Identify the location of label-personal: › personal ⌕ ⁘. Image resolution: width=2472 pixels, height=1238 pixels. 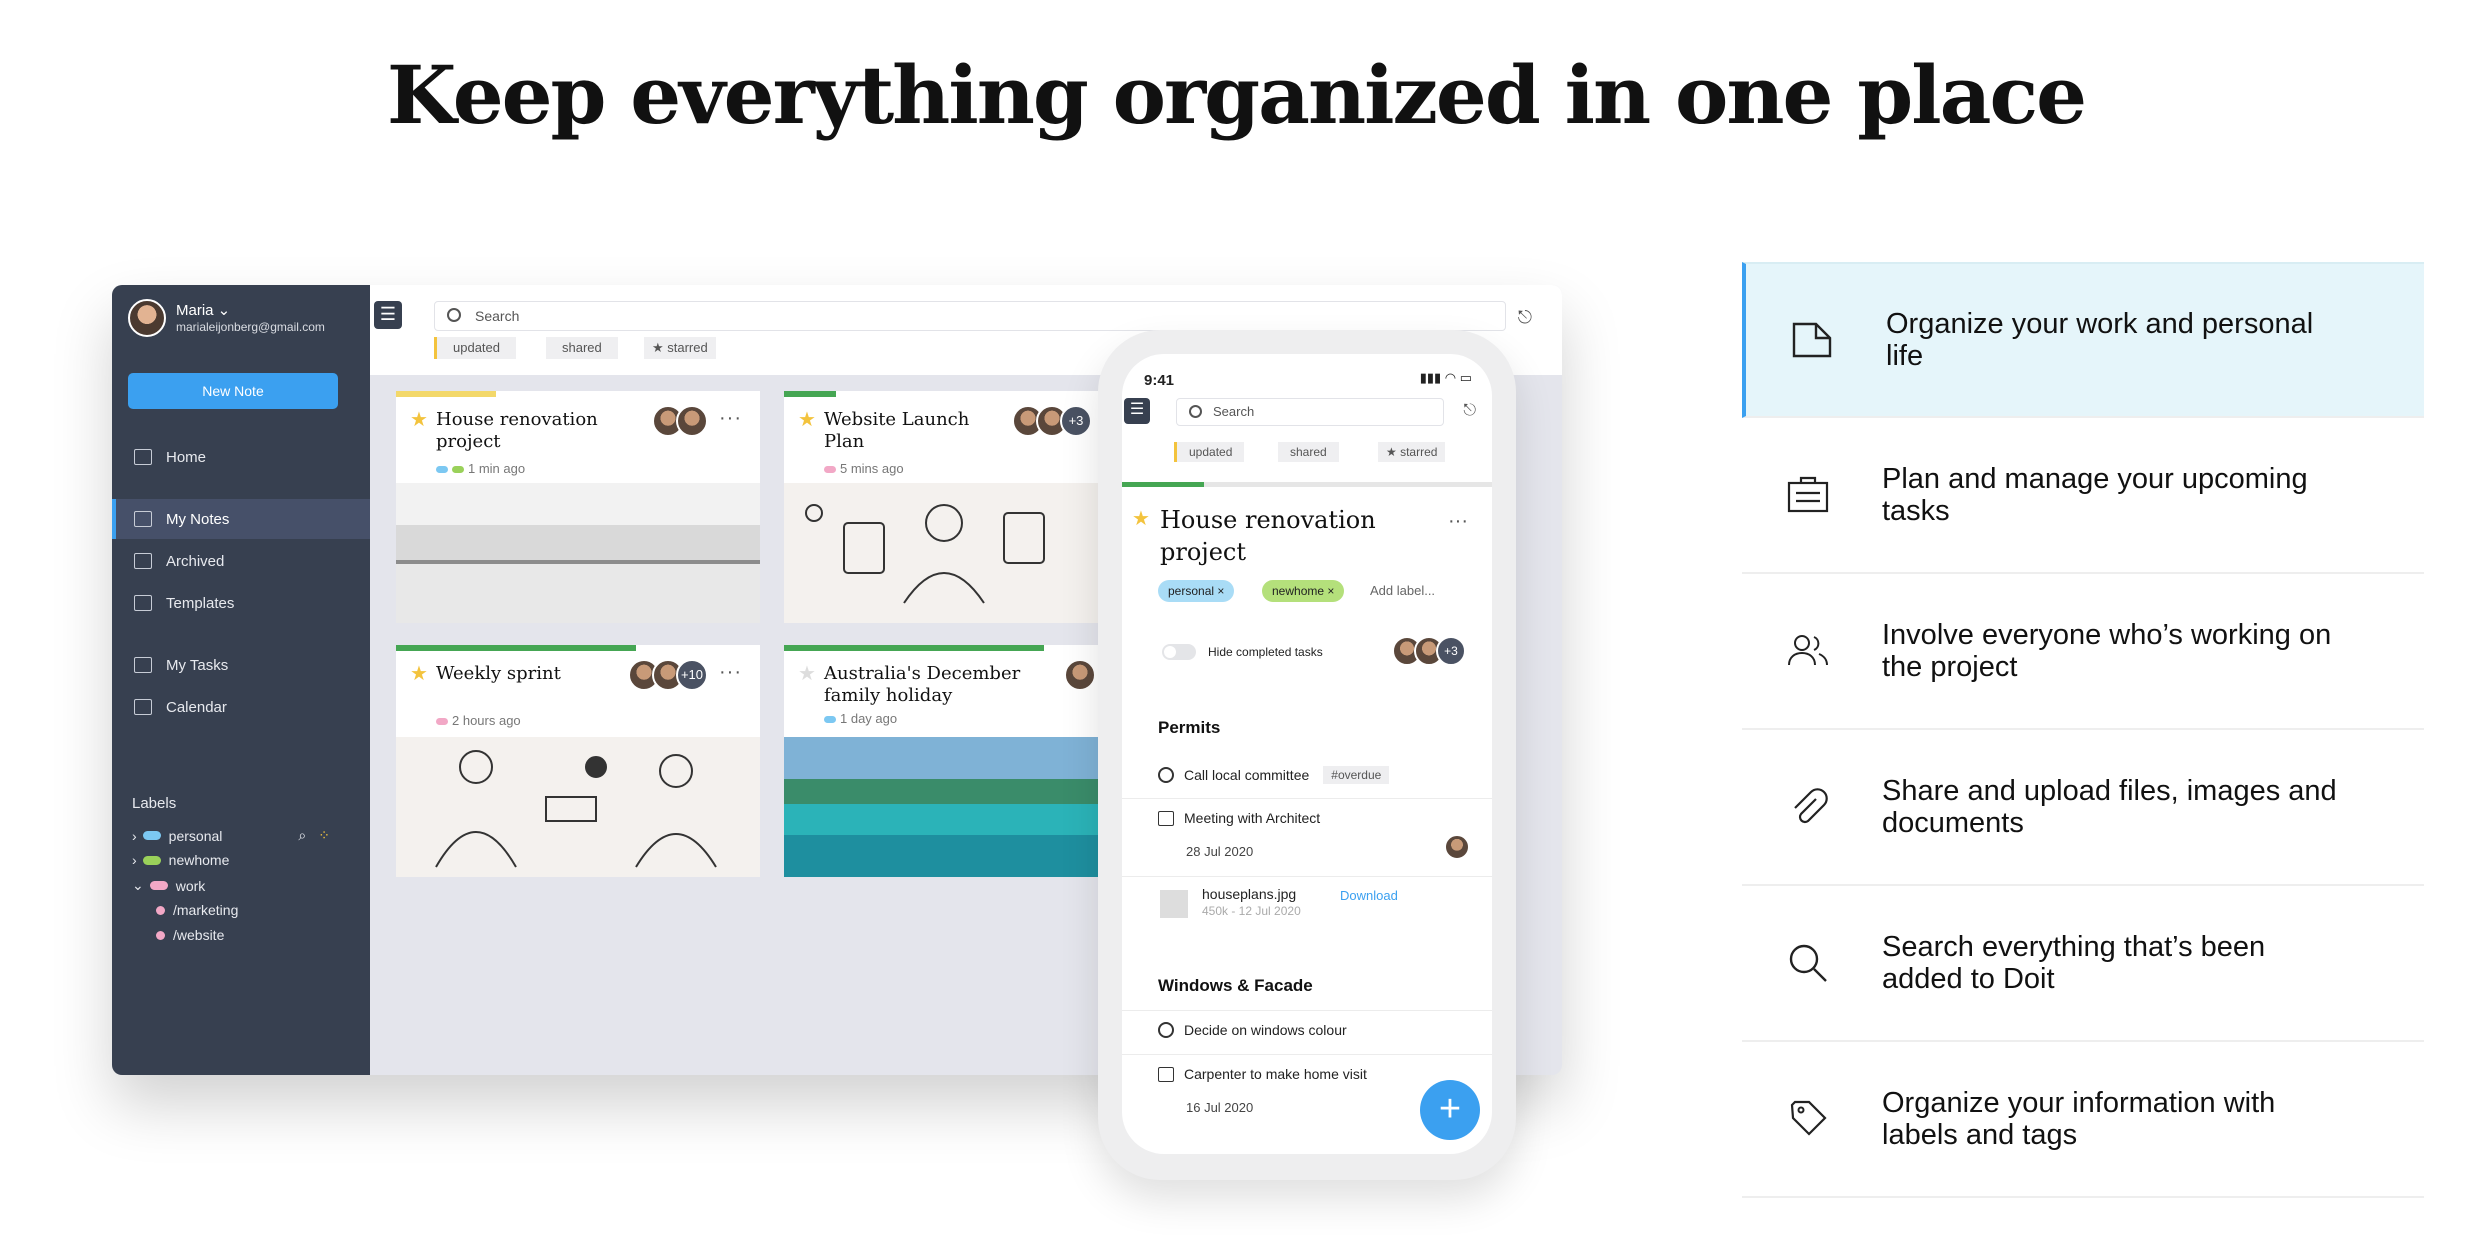
(231, 835).